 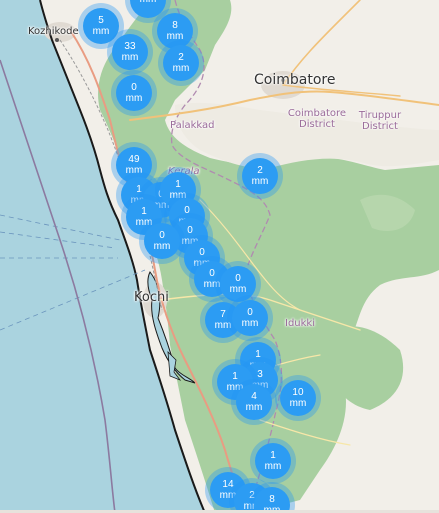 I want to click on rainfall-marker: 4 mm, so click(x=254, y=402).